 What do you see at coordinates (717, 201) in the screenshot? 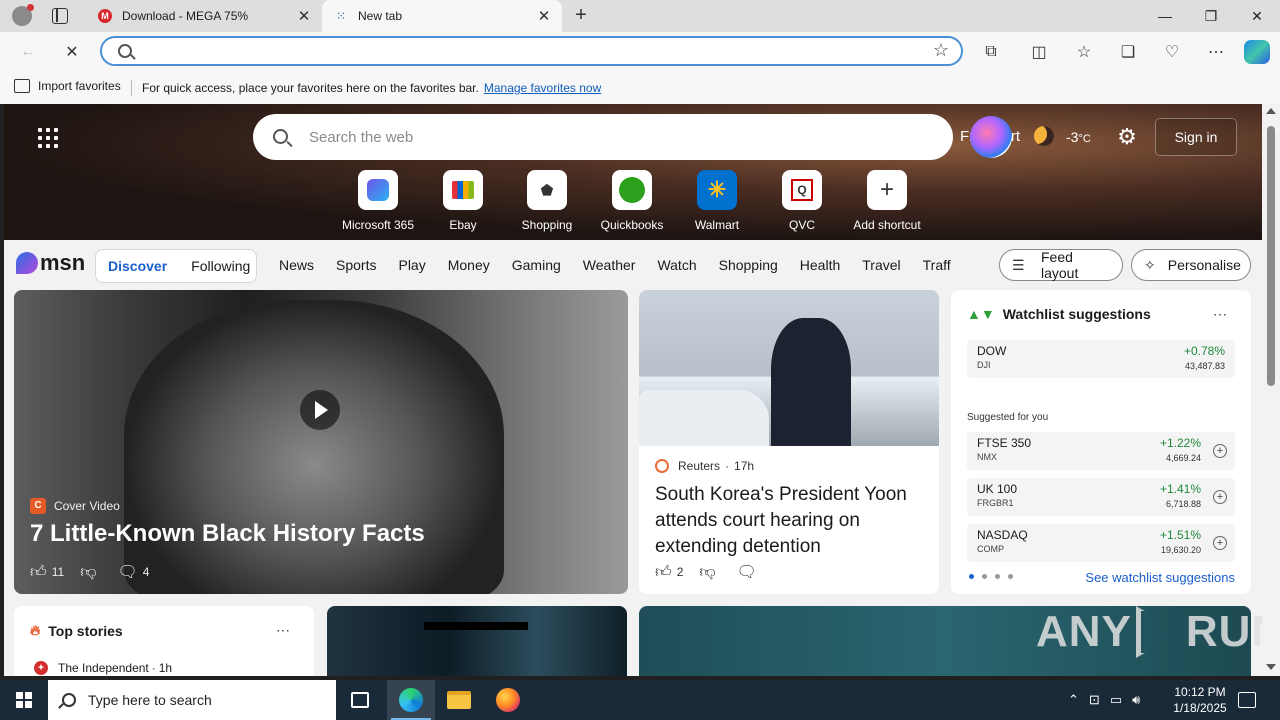
I see `shortcut-walmart: ✳ Walmart` at bounding box center [717, 201].